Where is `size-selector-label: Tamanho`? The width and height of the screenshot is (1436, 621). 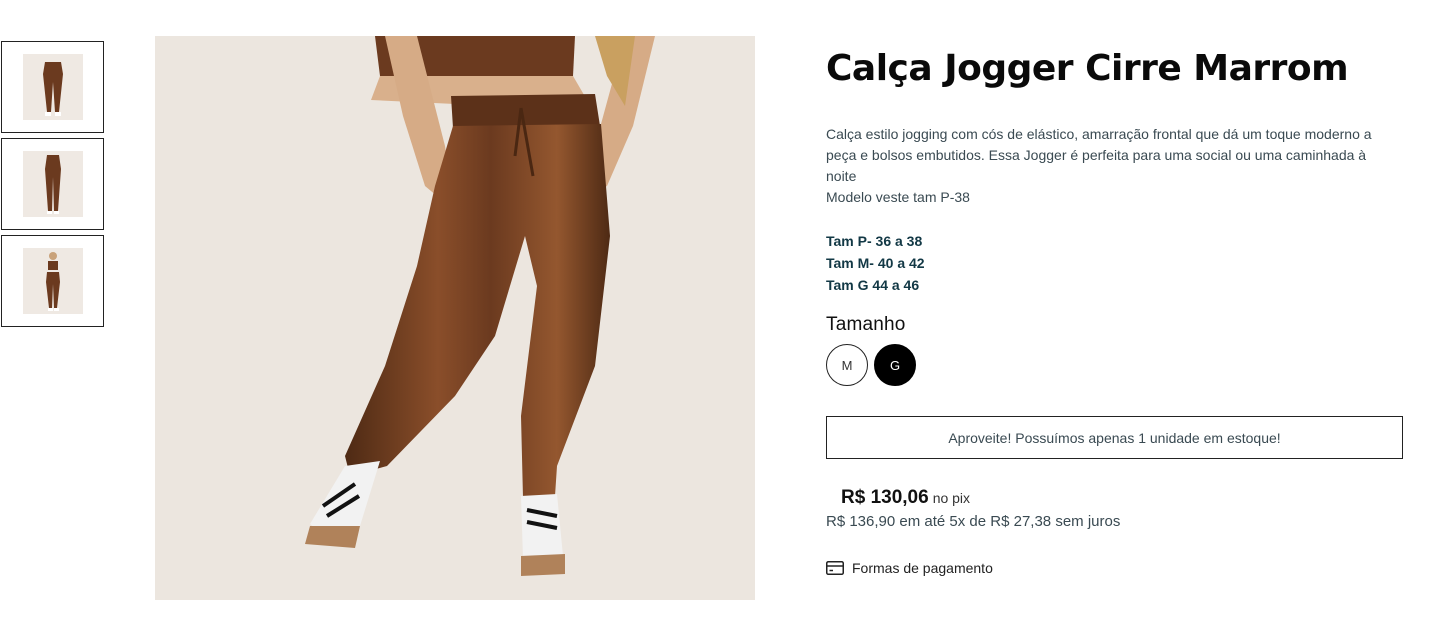 size-selector-label: Tamanho is located at coordinates (866, 324).